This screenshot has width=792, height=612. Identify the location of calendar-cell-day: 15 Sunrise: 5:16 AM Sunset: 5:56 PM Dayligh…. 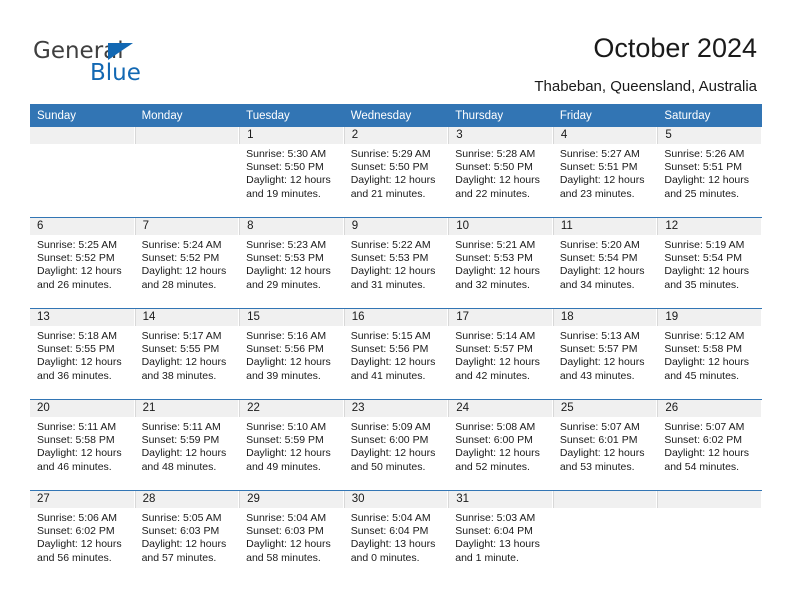
(291, 354).